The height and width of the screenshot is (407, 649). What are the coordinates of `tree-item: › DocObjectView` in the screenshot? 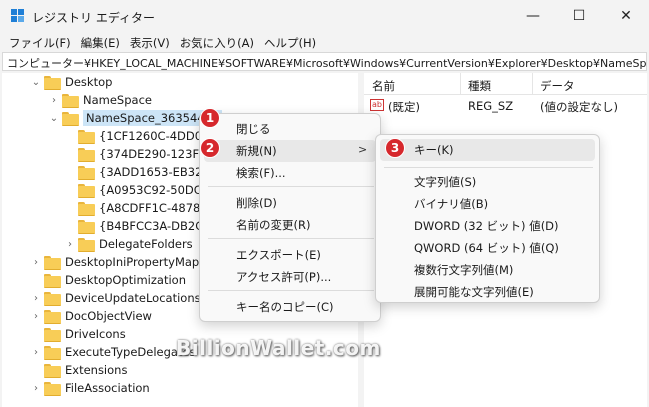 It's located at (91, 316).